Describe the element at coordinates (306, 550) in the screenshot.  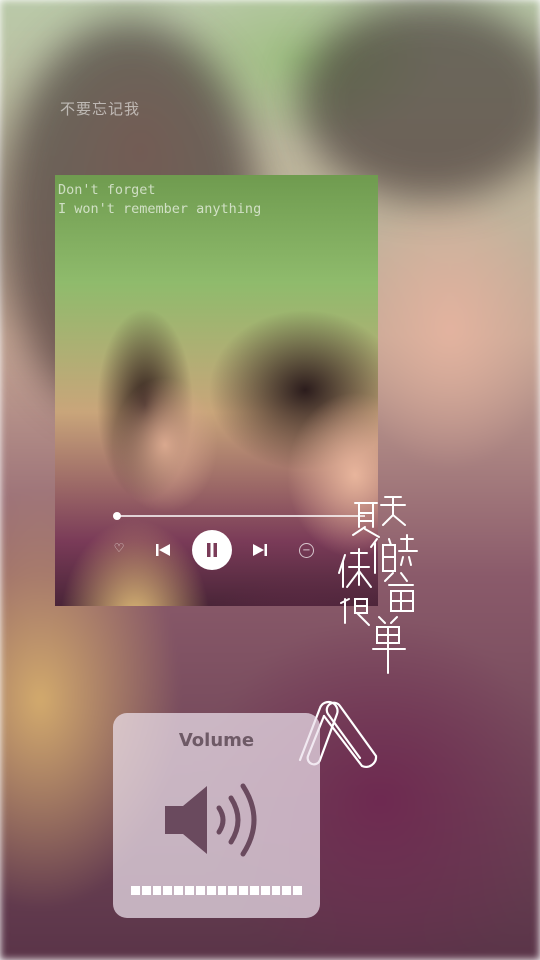
I see `minus-circle-icon: −` at that location.